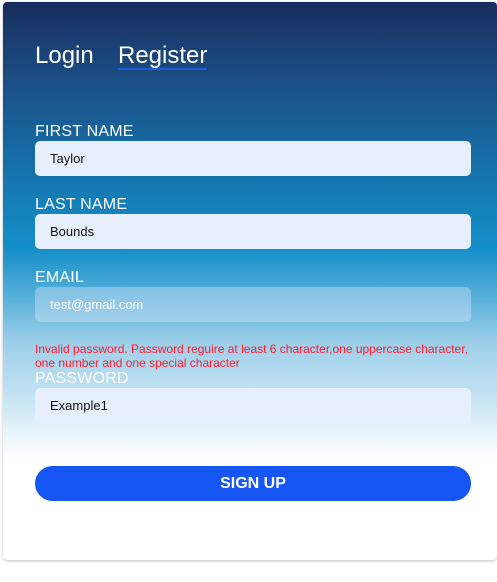  What do you see at coordinates (253, 158) in the screenshot?
I see `first-name-input` at bounding box center [253, 158].